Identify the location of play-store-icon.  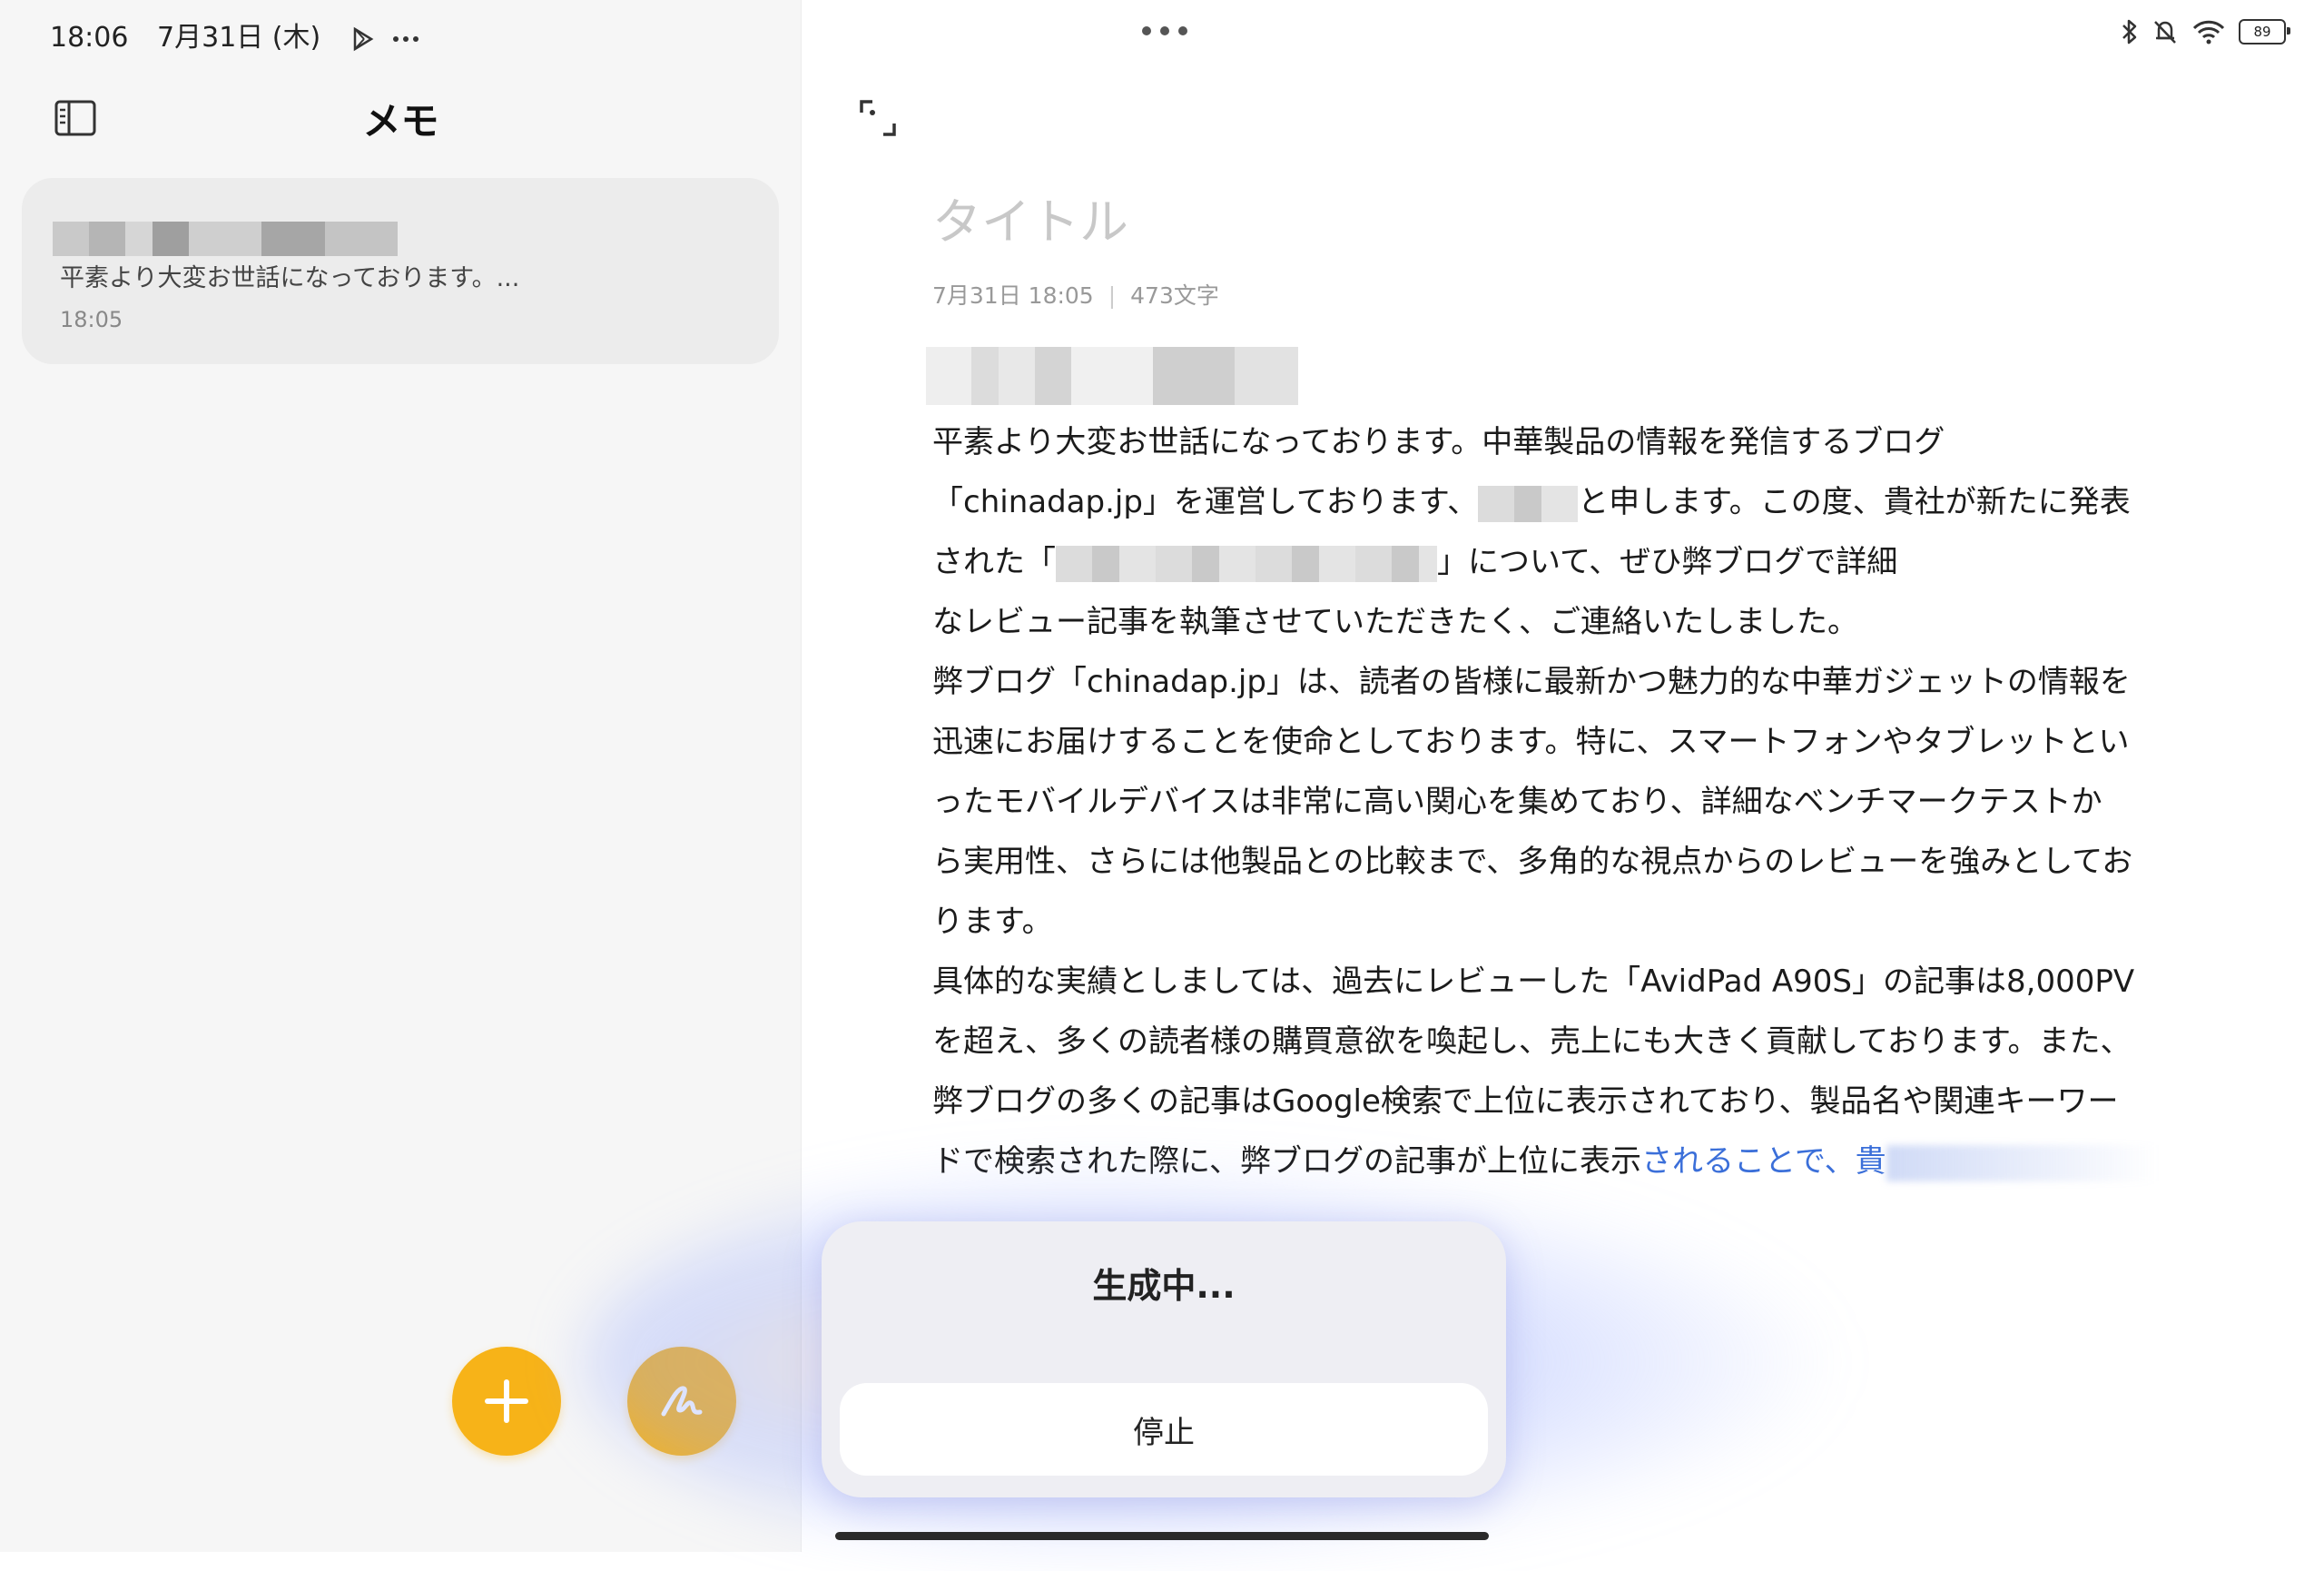
(363, 38).